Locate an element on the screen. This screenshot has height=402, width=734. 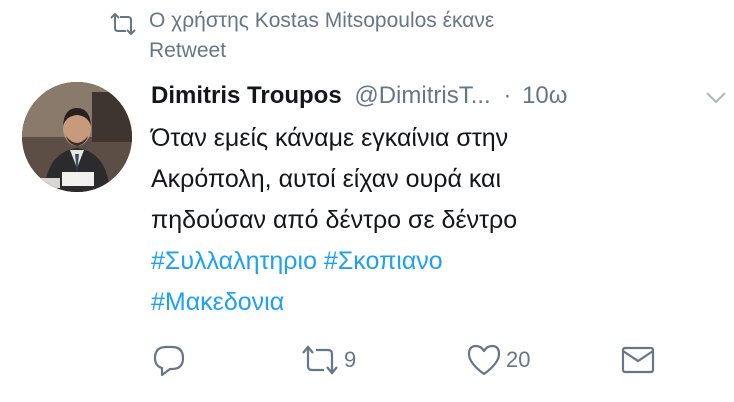
reply-button is located at coordinates (171, 360).